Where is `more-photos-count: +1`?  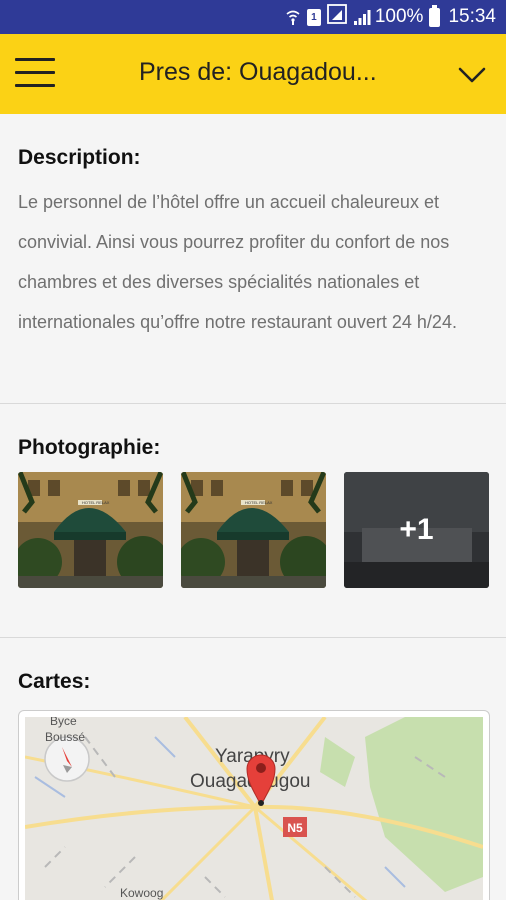
more-photos-count: +1 is located at coordinates (416, 529).